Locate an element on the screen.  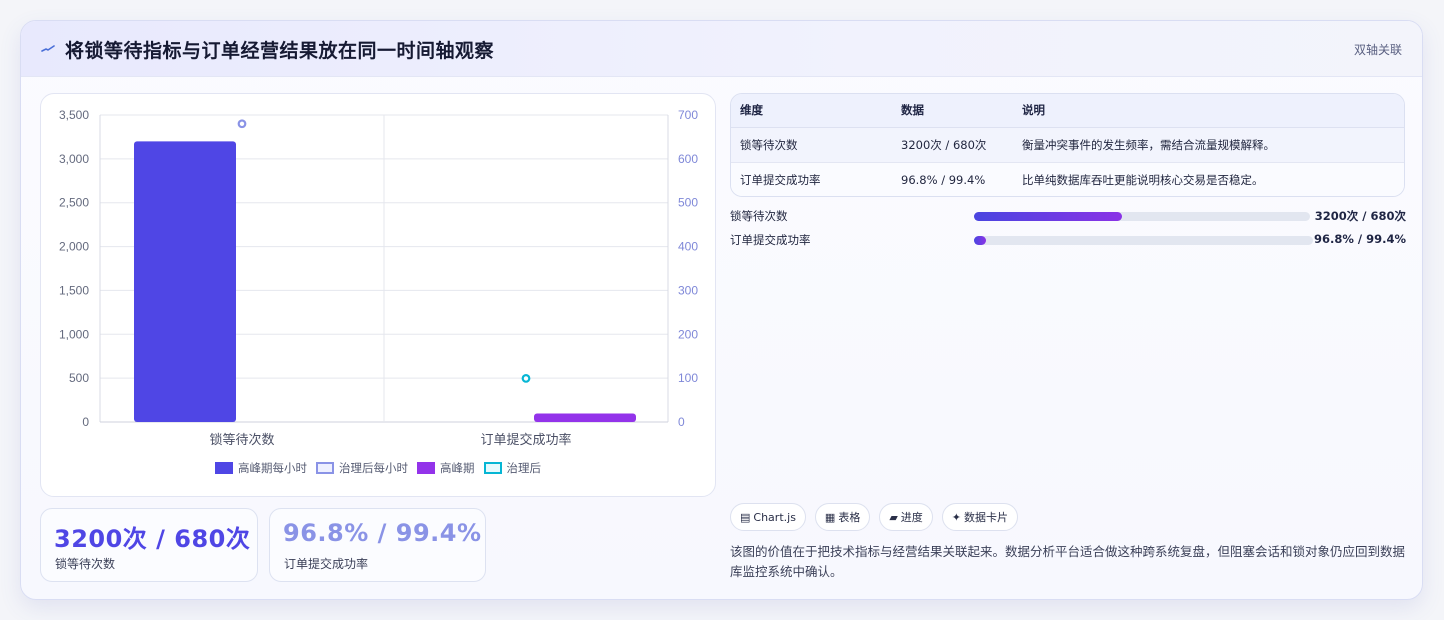
tag-label: 进度 is located at coordinates (911, 517).